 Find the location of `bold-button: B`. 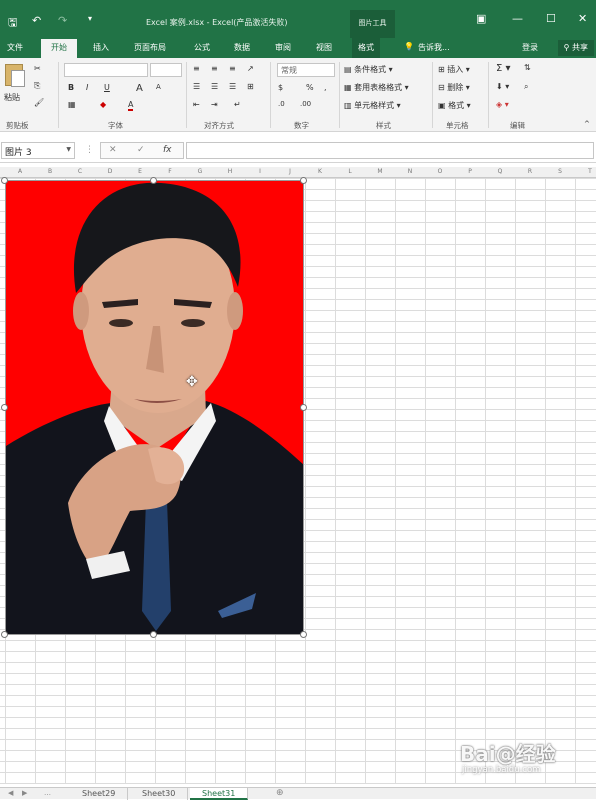

bold-button: B is located at coordinates (71, 87).